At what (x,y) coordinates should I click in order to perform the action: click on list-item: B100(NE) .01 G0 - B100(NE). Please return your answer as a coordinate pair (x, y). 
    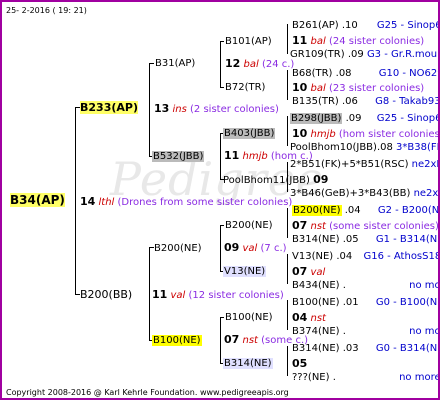
    Looking at the image, I should click on (365, 302).